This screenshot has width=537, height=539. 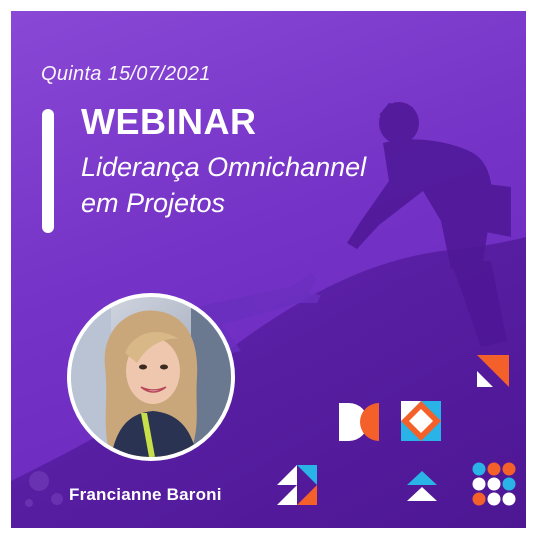 I want to click on event-title-line1: Liderança Omnichannel, so click(x=224, y=167).